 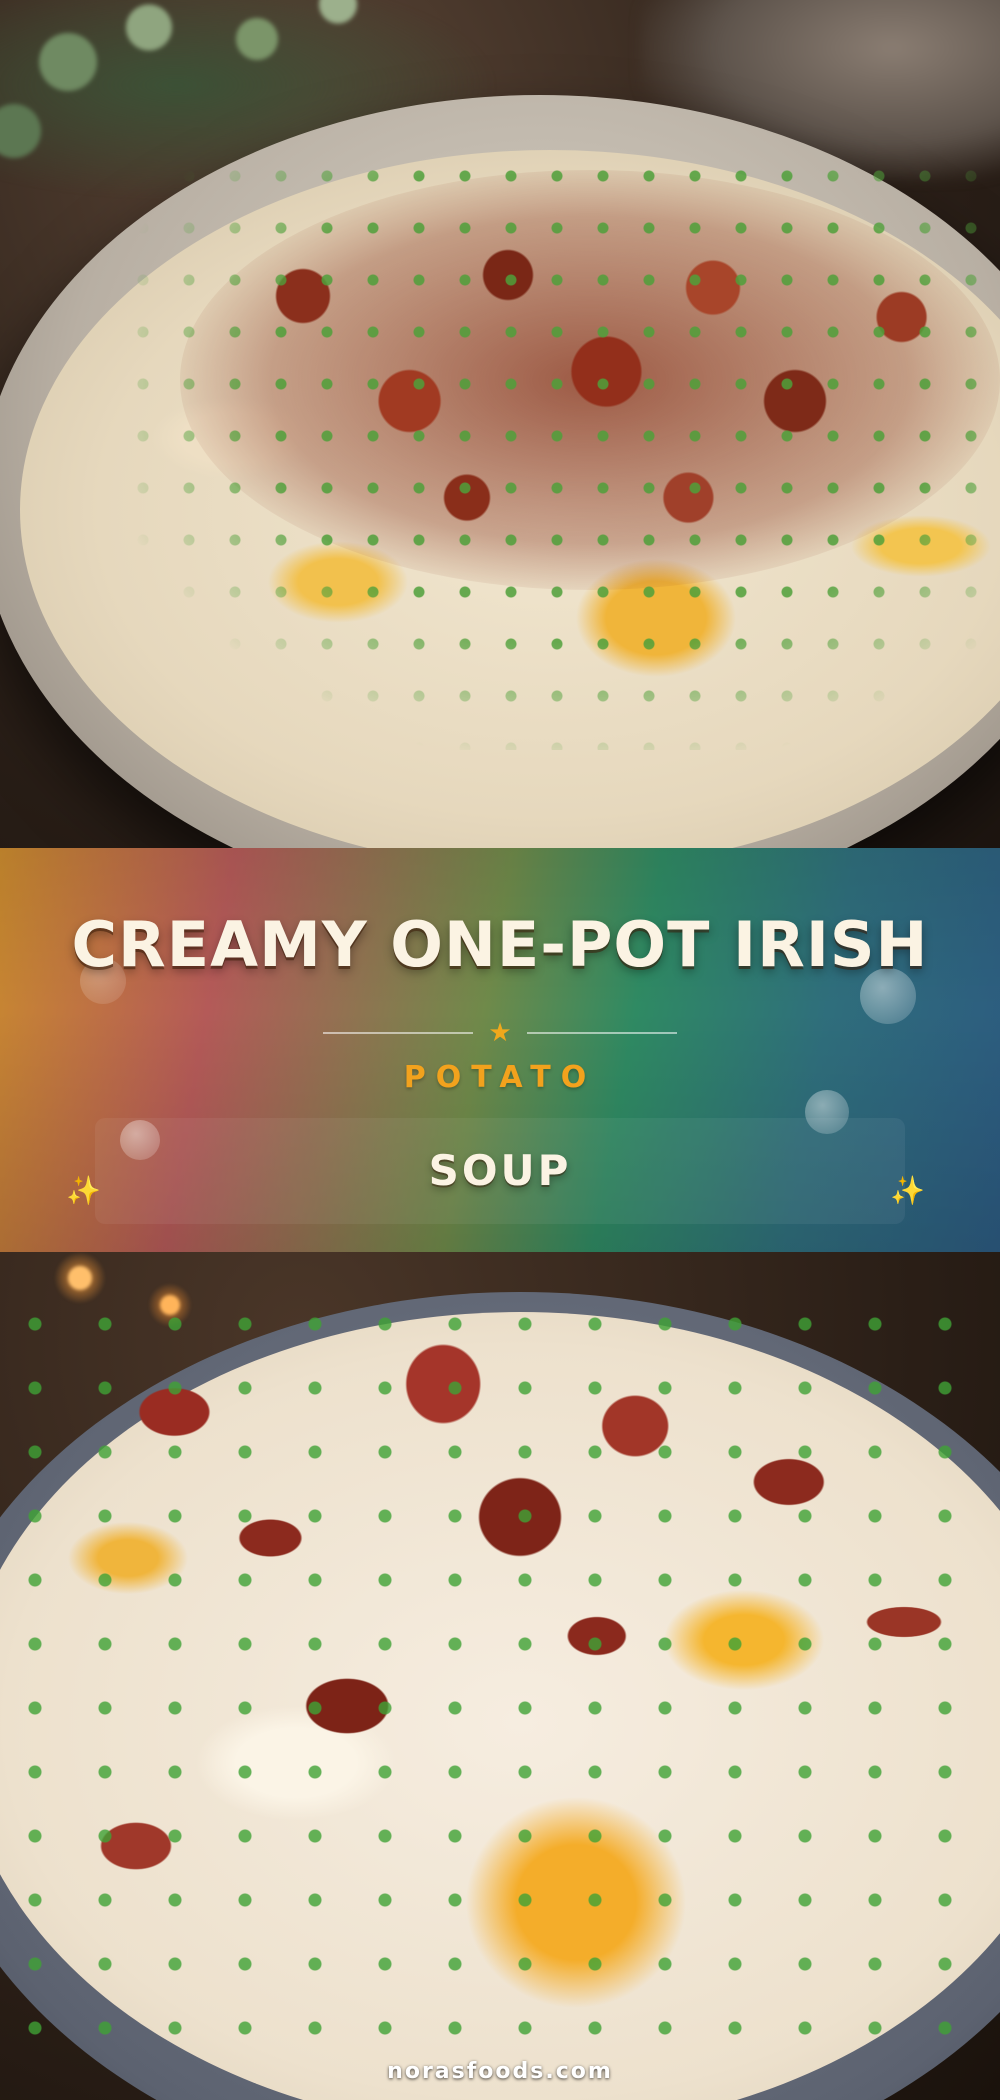 What do you see at coordinates (500, 1170) in the screenshot?
I see `recipe-title-second-line: SOUP` at bounding box center [500, 1170].